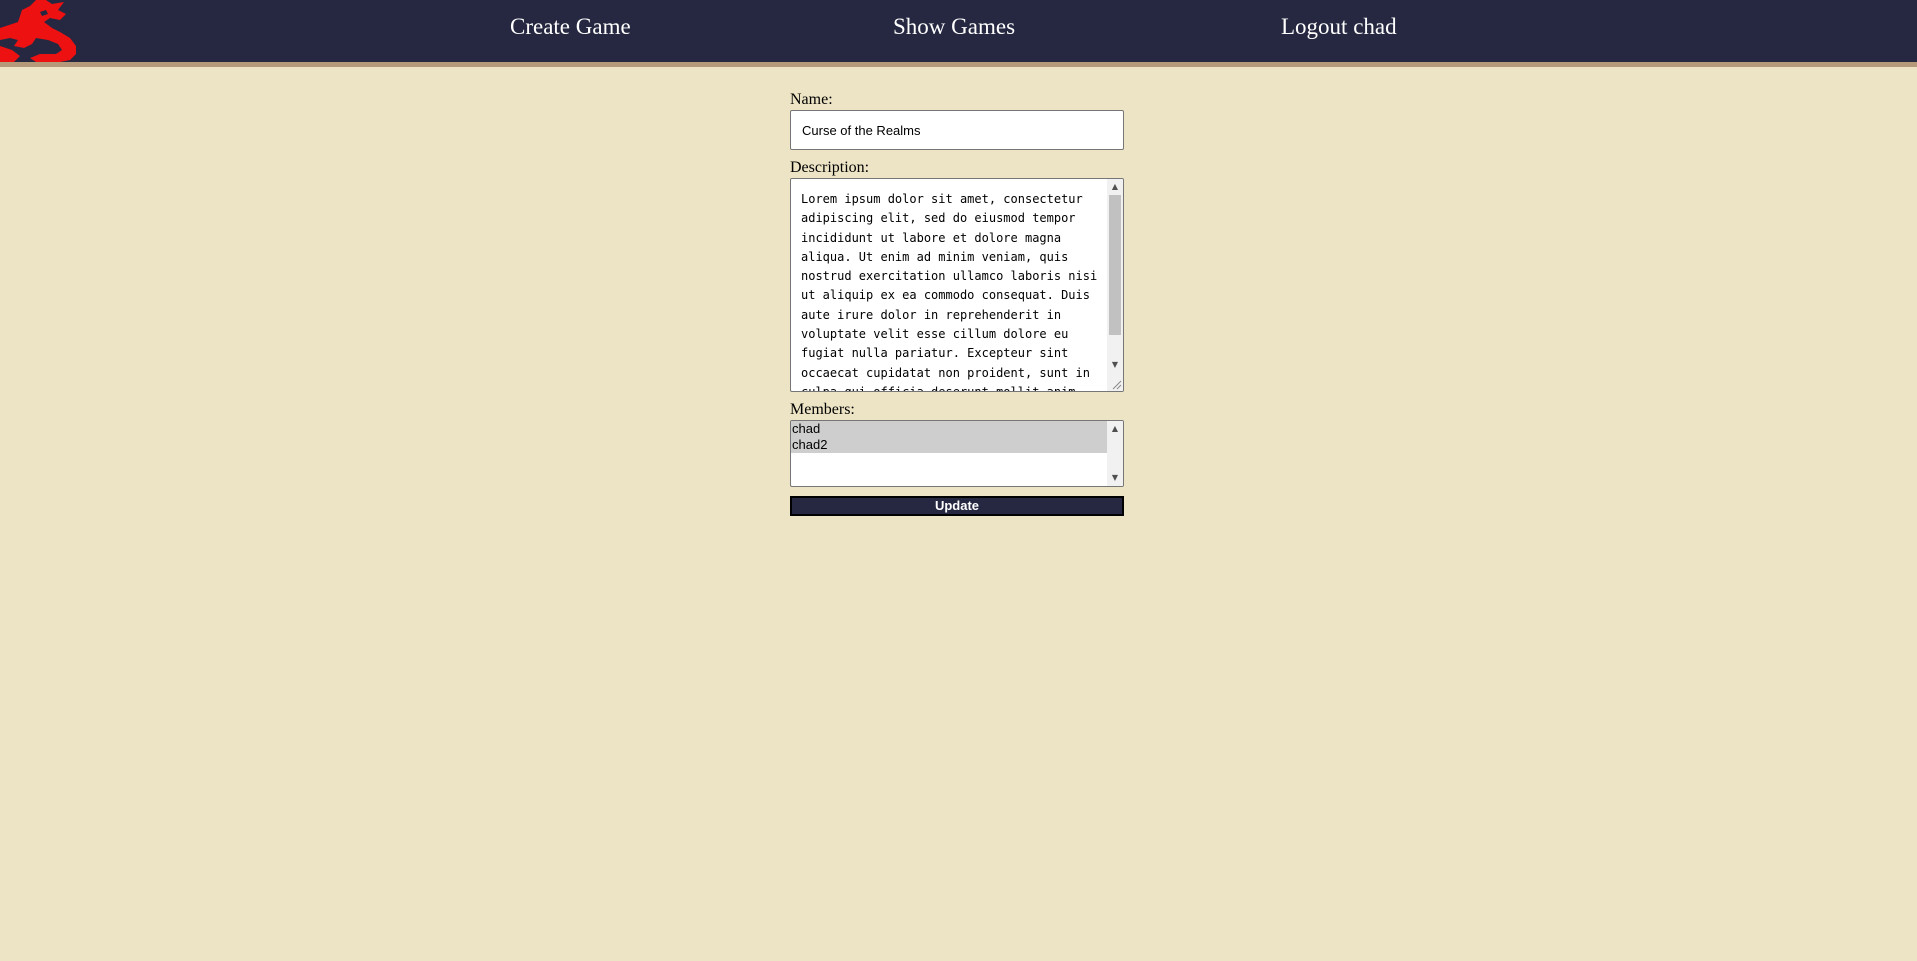  Describe the element at coordinates (1117, 385) in the screenshot. I see `resize-grip-icon` at that location.